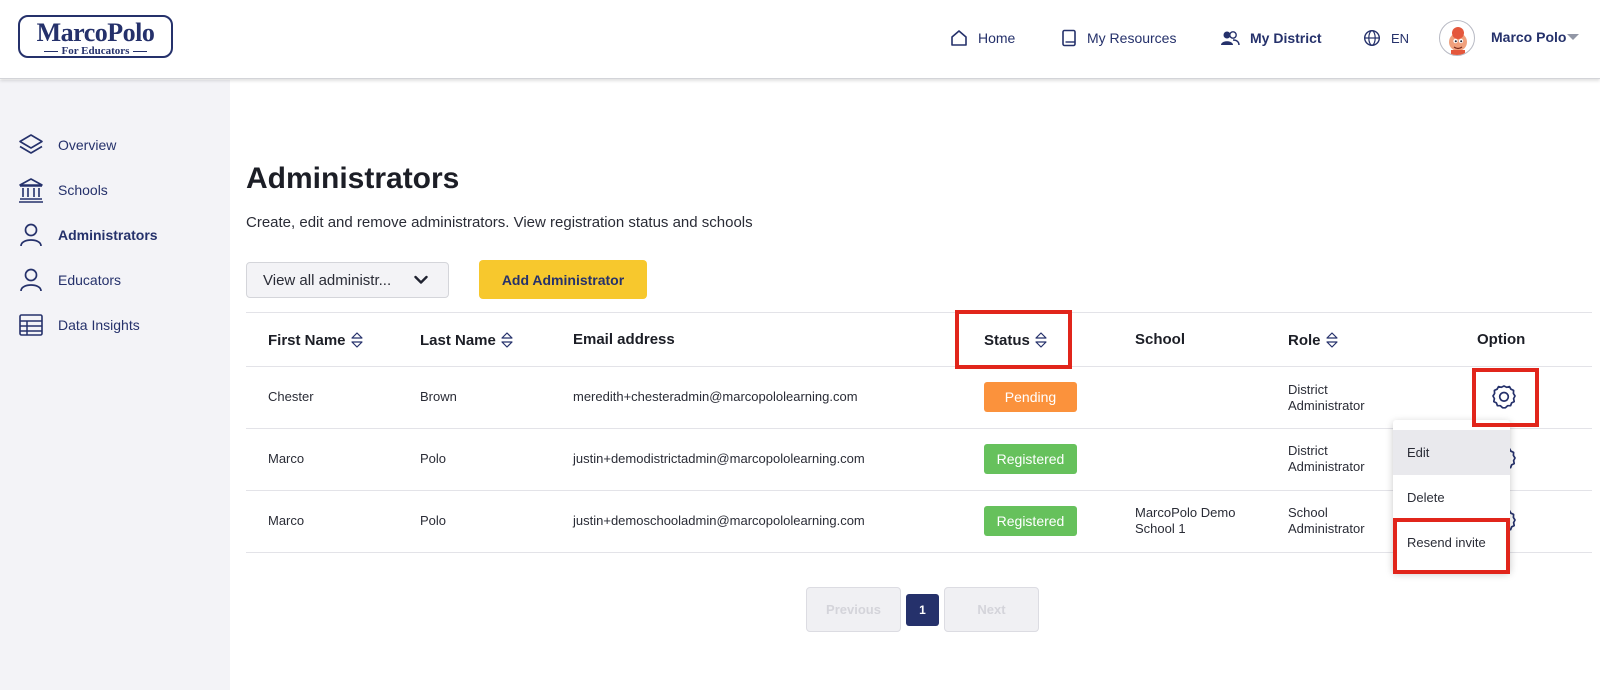  Describe the element at coordinates (1069, 38) in the screenshot. I see `book-icon` at that location.